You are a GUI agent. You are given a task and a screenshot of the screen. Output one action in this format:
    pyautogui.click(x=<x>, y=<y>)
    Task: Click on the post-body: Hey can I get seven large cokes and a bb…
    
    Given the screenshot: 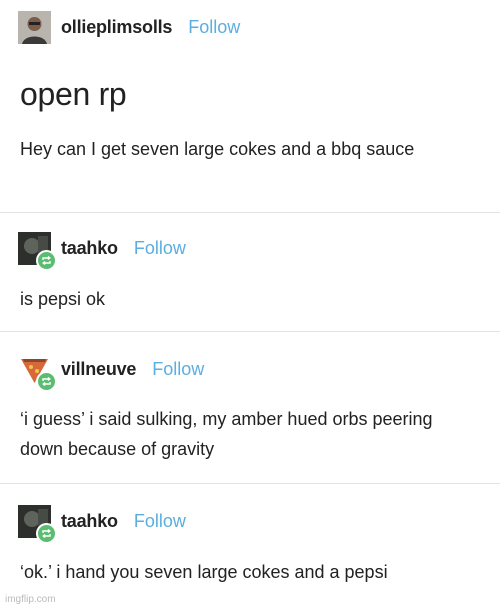 What is the action you would take?
    pyautogui.click(x=217, y=149)
    